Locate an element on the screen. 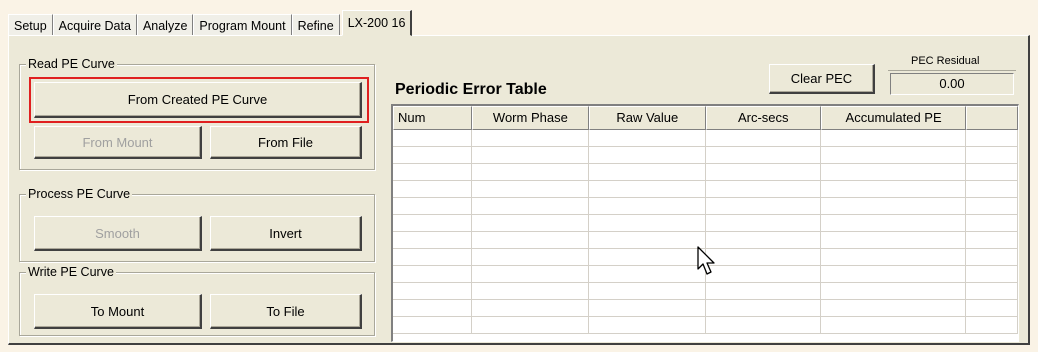 The width and height of the screenshot is (1038, 352). from-mount-button: From Mount is located at coordinates (118, 142).